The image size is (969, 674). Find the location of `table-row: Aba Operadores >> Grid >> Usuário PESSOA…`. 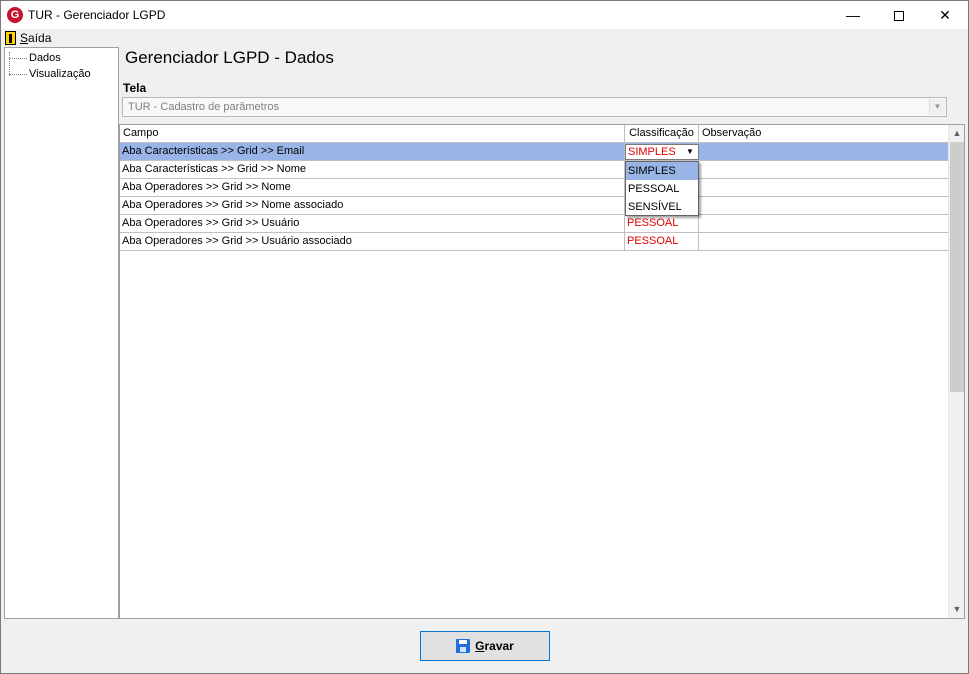

table-row: Aba Operadores >> Grid >> Usuário PESSOA… is located at coordinates (534, 224).